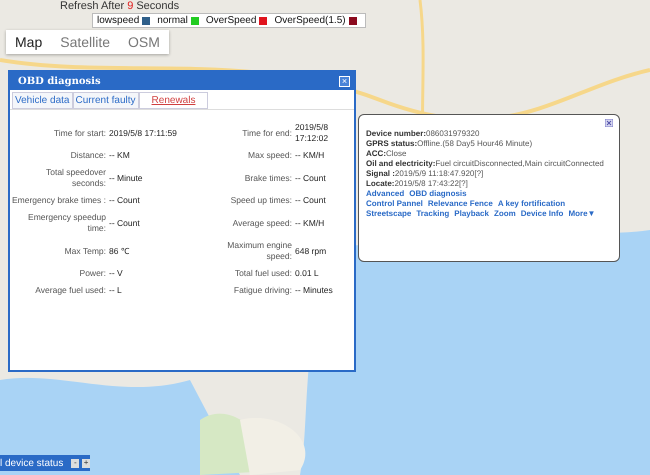  Describe the element at coordinates (485, 164) in the screenshot. I see `info-line: Oil and electricity:Fuel circuitDisconnected,Main circuitConnected` at that location.